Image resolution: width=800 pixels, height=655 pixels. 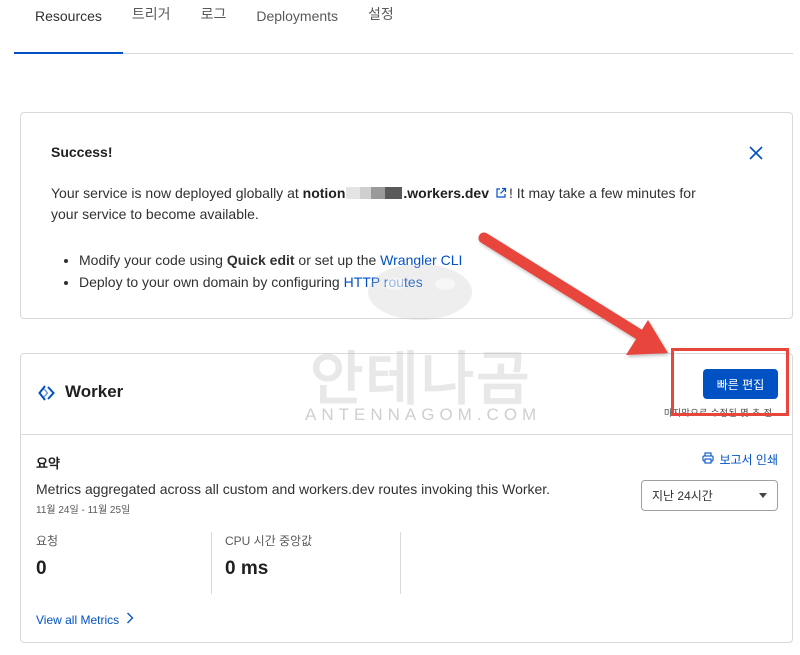 What do you see at coordinates (83, 510) in the screenshot?
I see `date-range: 11월 24일 - 11월 25일` at bounding box center [83, 510].